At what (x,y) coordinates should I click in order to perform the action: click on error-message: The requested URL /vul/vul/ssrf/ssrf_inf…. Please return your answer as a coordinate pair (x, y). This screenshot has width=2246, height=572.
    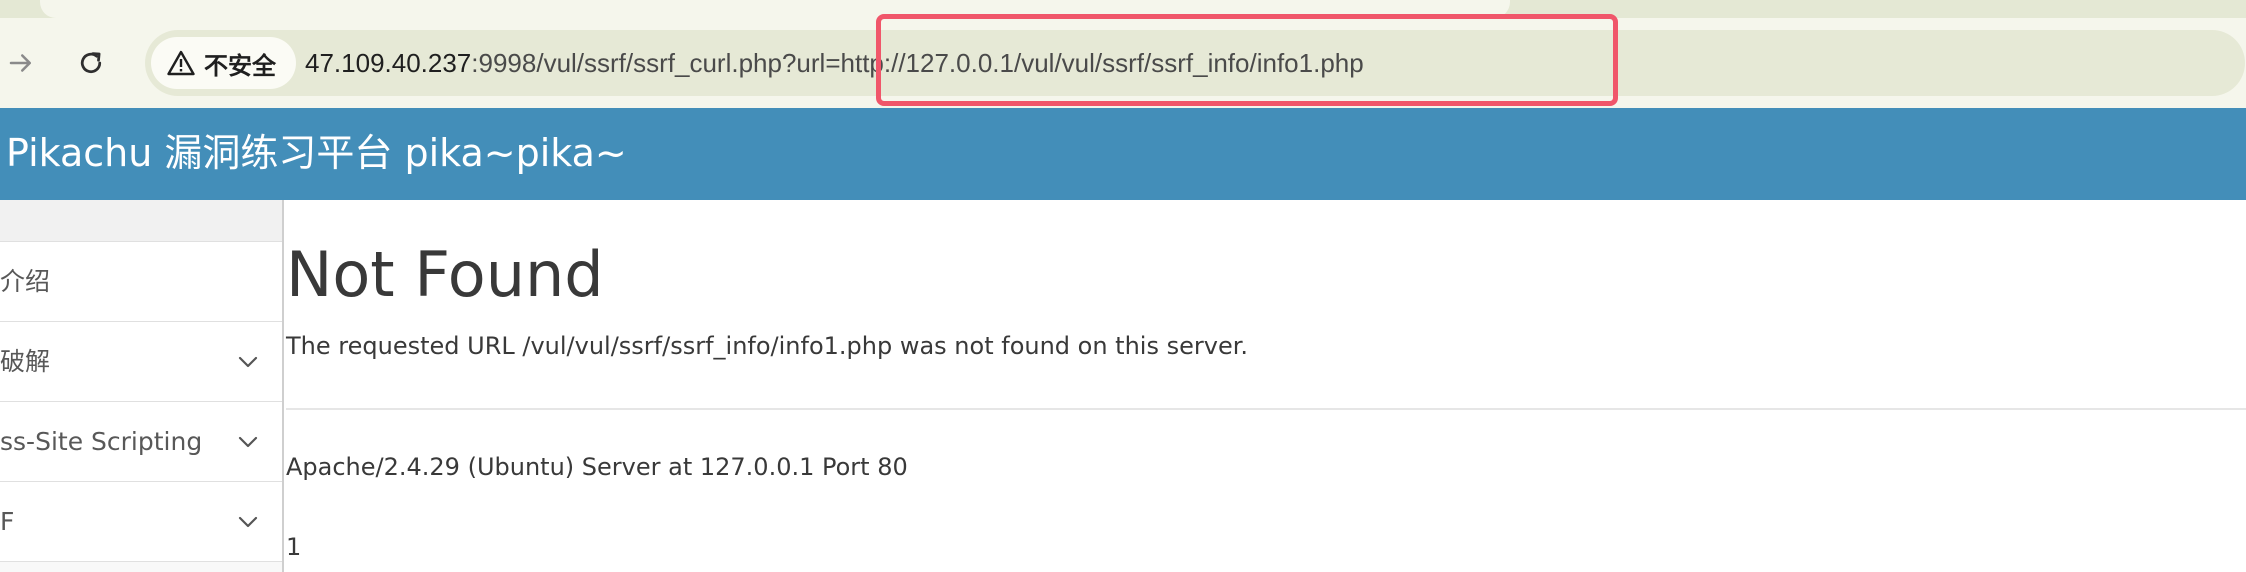
    Looking at the image, I should click on (767, 346).